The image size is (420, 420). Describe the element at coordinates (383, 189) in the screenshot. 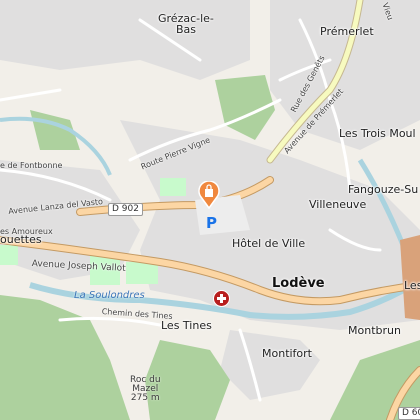

I see `place-fangouze: Fangouze-Su` at that location.